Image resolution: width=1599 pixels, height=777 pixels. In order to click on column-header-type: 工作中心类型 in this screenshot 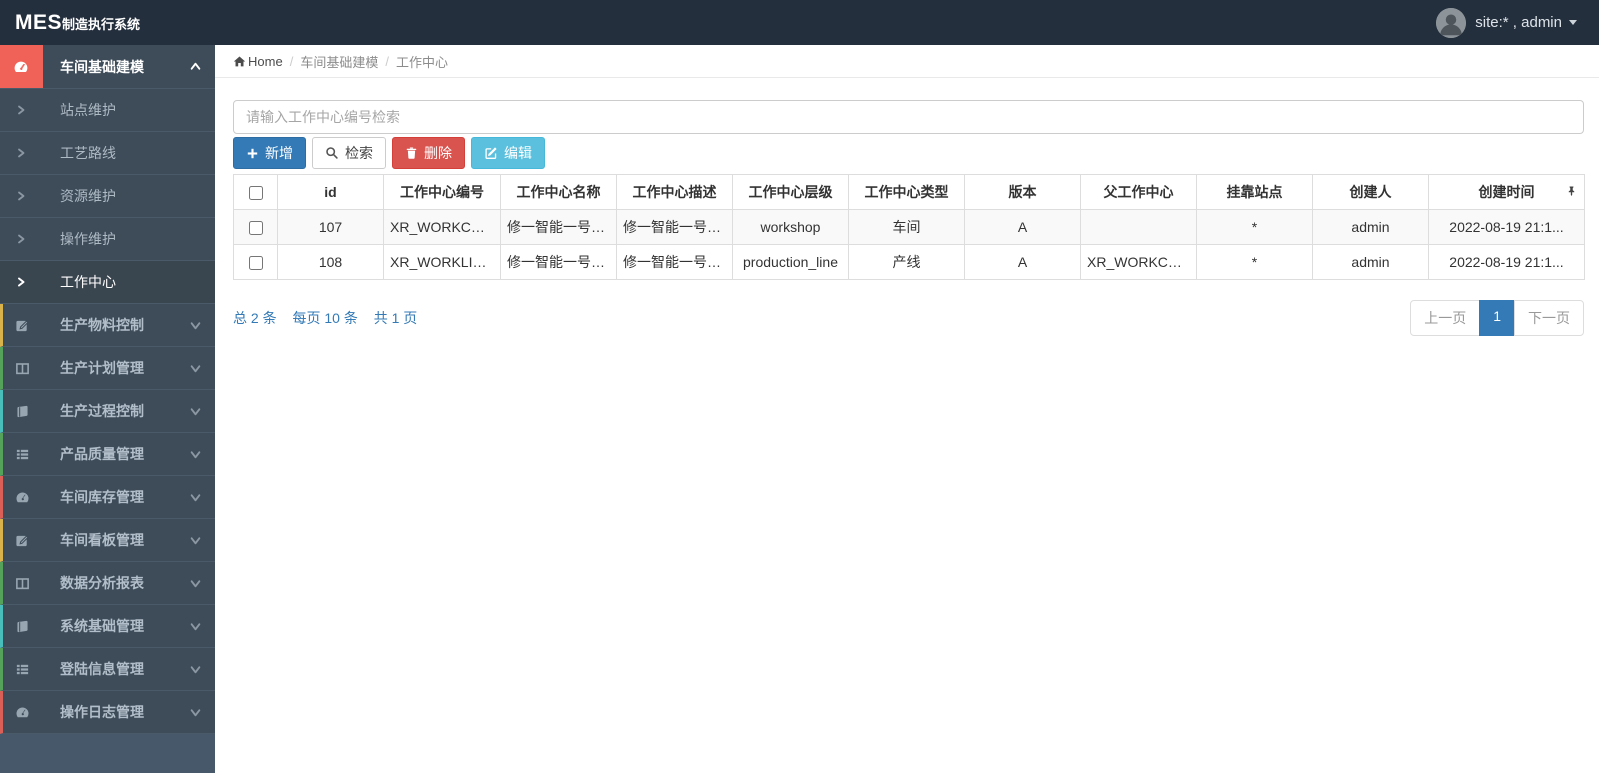, I will do `click(906, 192)`.